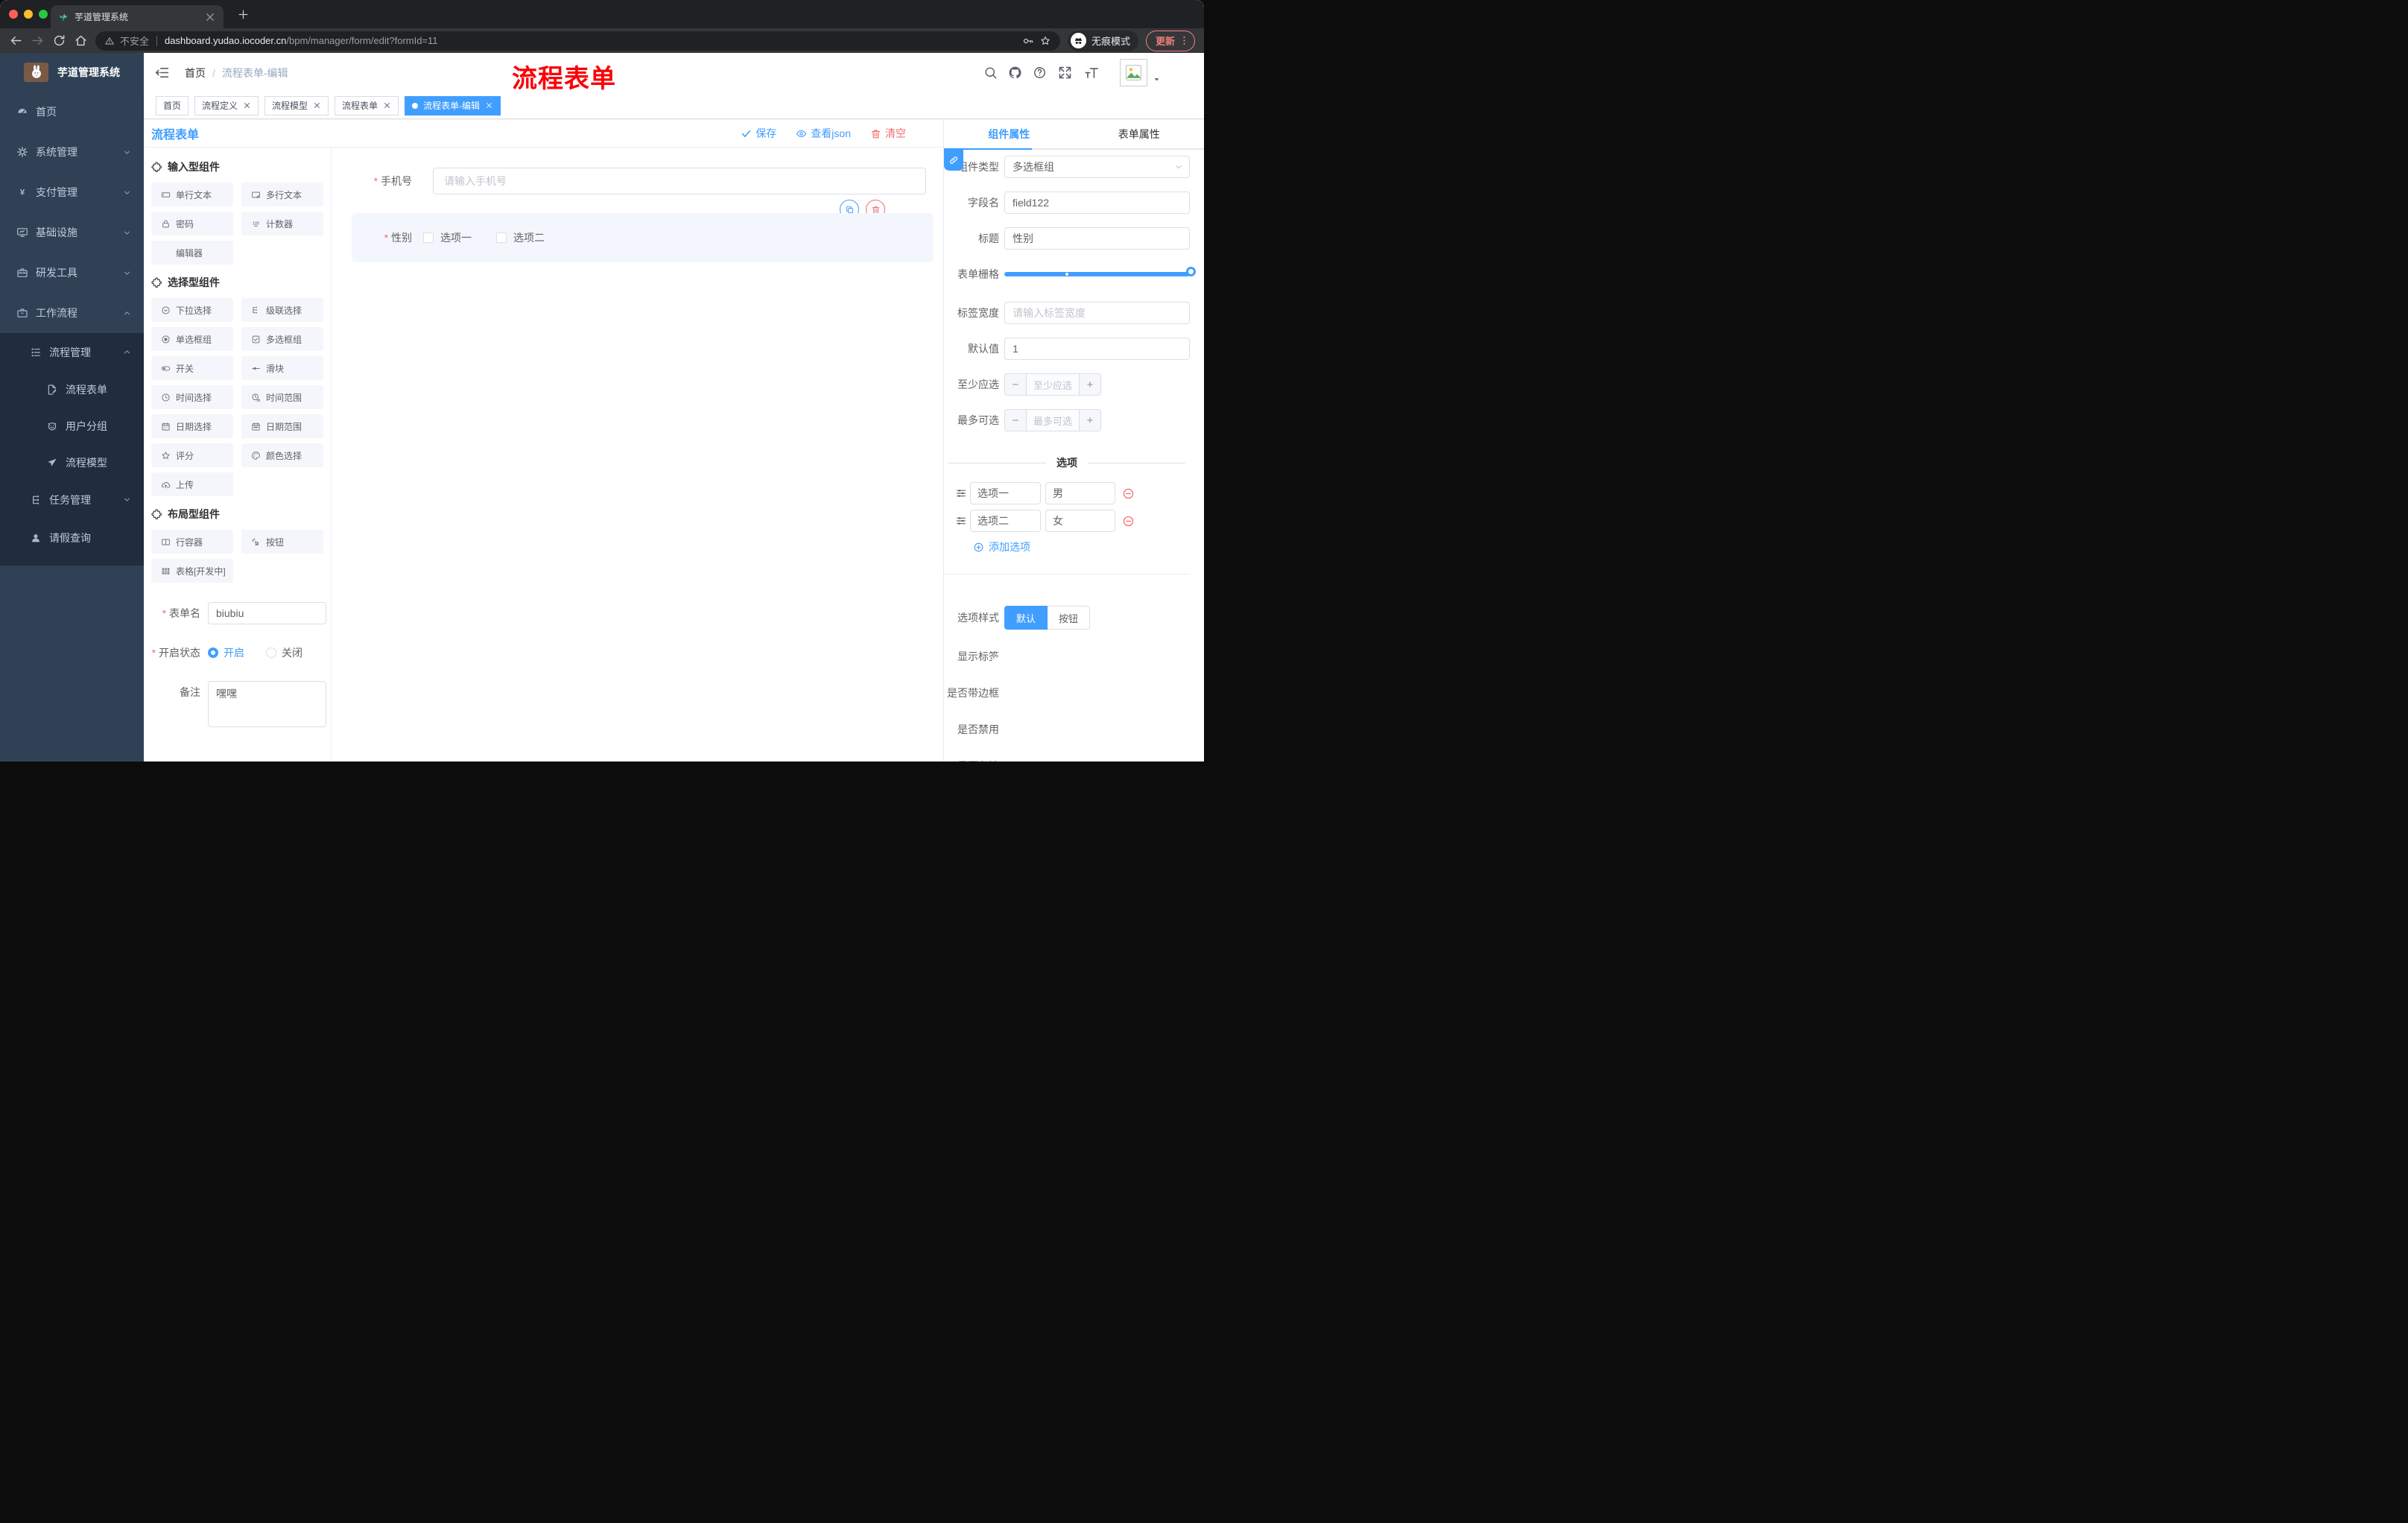 Image resolution: width=2408 pixels, height=1523 pixels. I want to click on palette-item-多选框组: 多选框组, so click(282, 339).